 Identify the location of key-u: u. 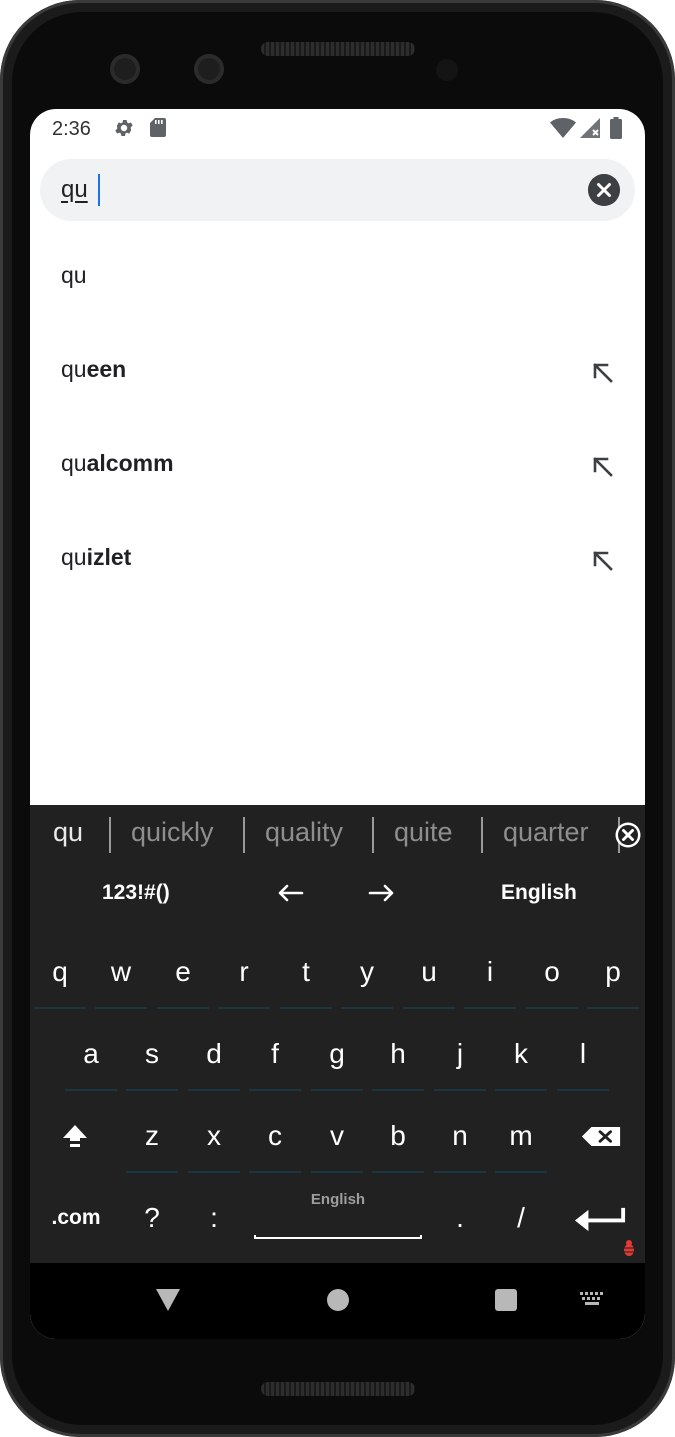
(429, 976).